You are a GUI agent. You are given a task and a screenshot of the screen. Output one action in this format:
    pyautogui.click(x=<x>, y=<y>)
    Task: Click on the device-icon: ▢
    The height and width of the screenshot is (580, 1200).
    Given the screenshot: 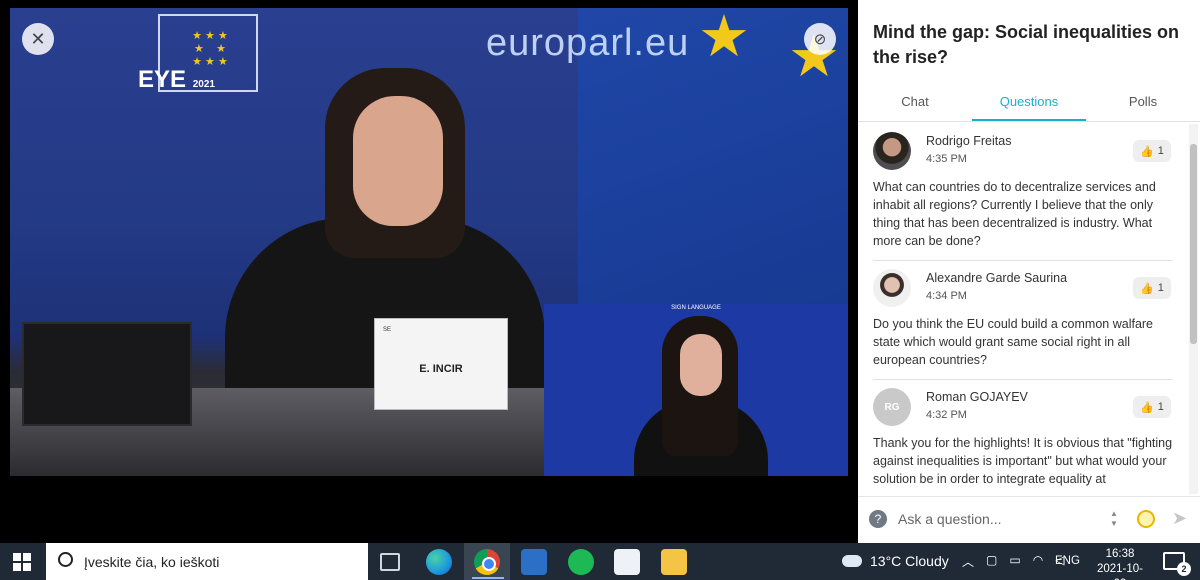 What is the action you would take?
    pyautogui.click(x=991, y=561)
    